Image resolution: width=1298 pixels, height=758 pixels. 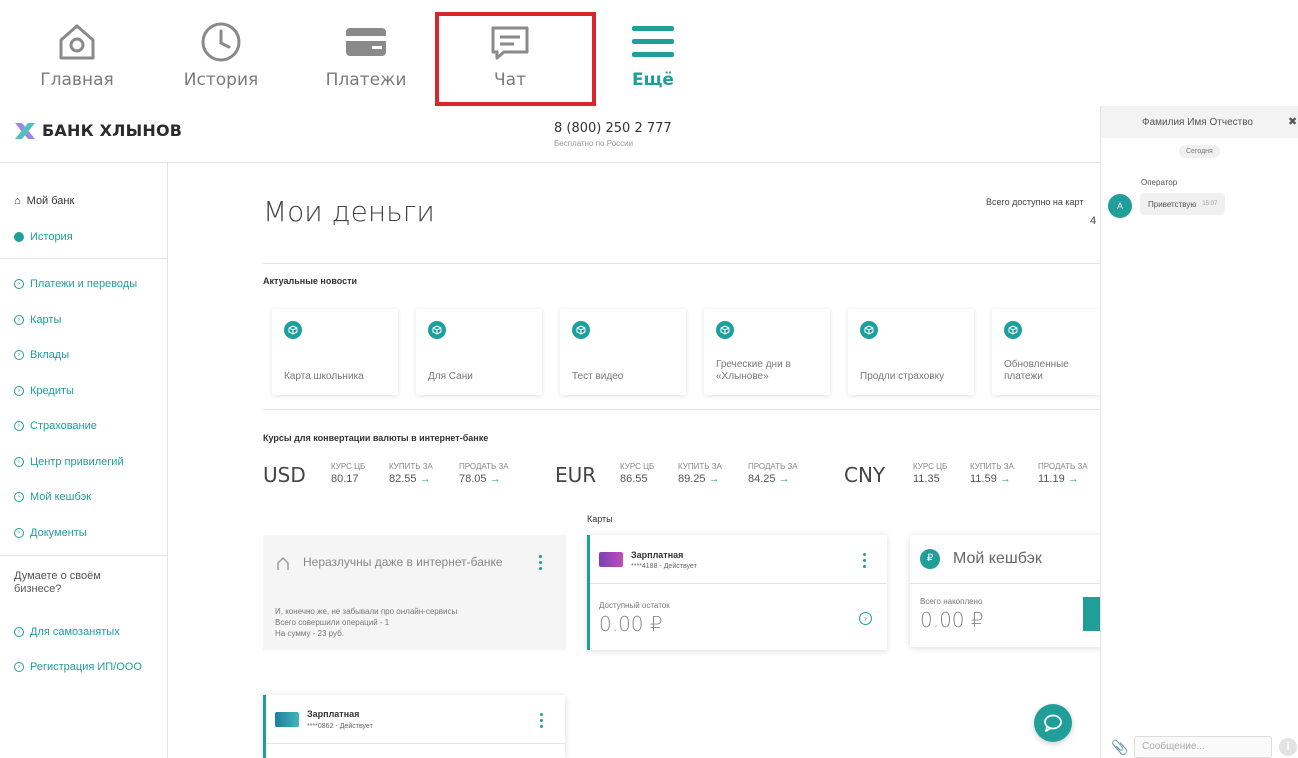 What do you see at coordinates (43, 237) in the screenshot?
I see `sidebar-item-history: История` at bounding box center [43, 237].